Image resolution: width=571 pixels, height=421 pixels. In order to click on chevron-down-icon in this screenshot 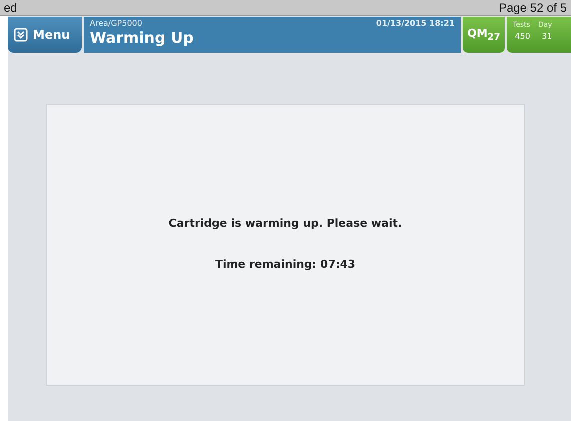, I will do `click(21, 35)`.